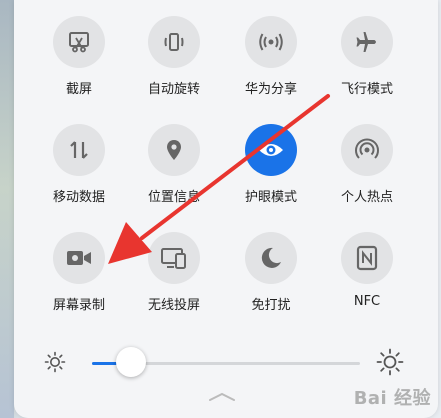 Image resolution: width=441 pixels, height=418 pixels. I want to click on tile-label: 移动数据, so click(78, 197).